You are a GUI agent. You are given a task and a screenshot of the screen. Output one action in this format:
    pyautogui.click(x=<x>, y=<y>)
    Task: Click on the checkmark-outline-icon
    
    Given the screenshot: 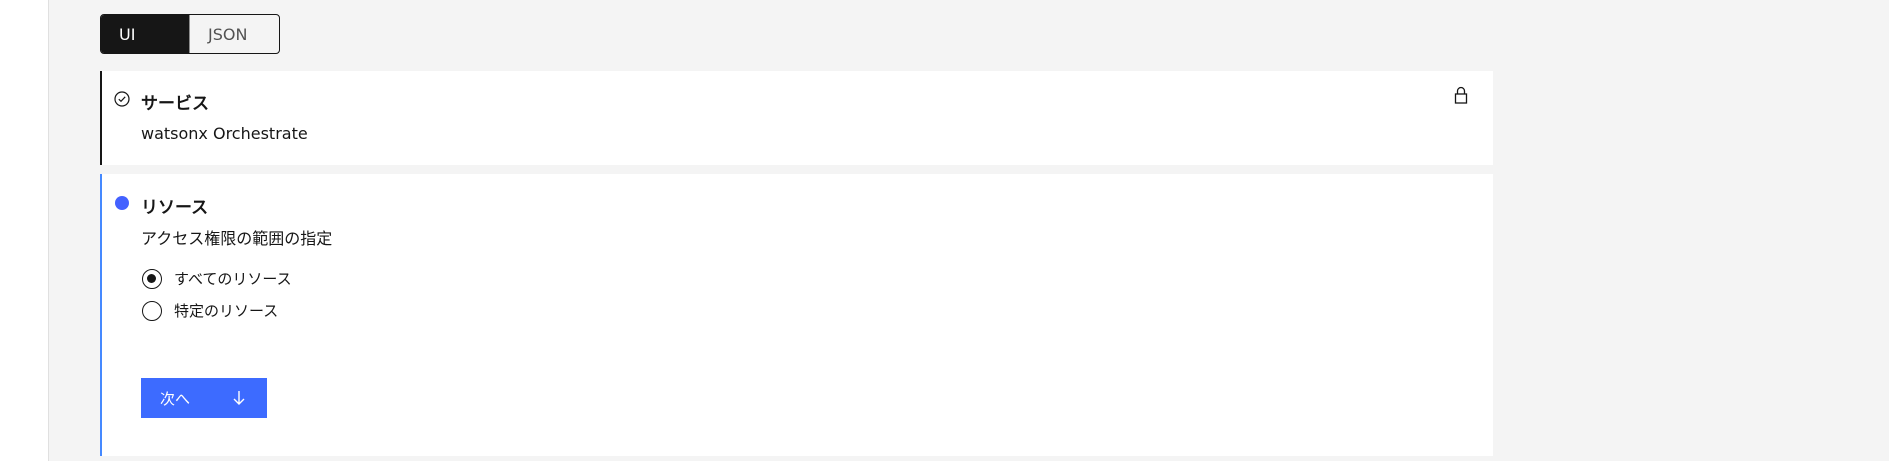 What is the action you would take?
    pyautogui.click(x=122, y=99)
    